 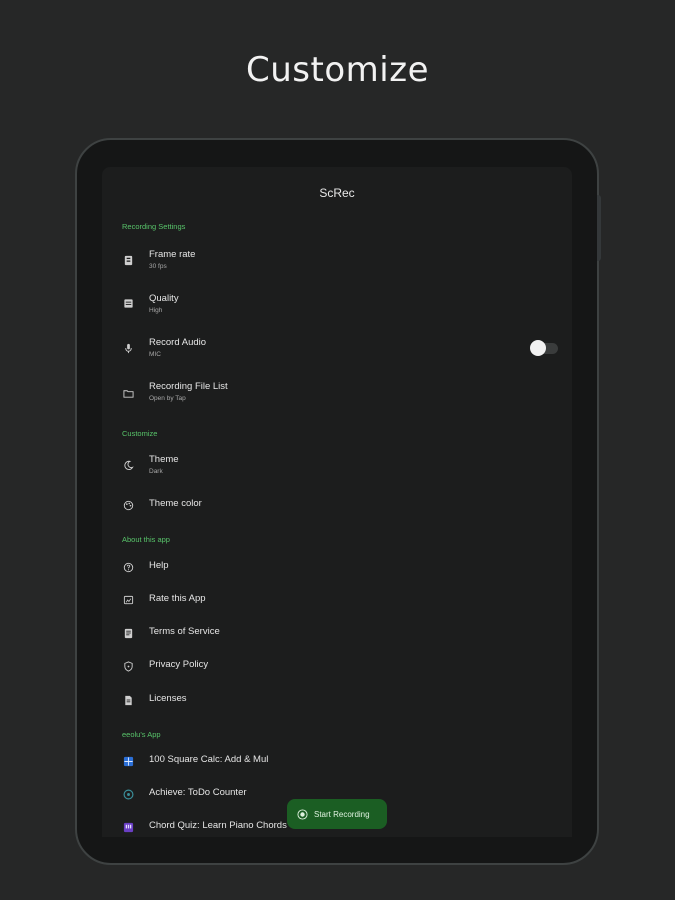 What do you see at coordinates (337, 307) in the screenshot?
I see `setting-quality: Quality High` at bounding box center [337, 307].